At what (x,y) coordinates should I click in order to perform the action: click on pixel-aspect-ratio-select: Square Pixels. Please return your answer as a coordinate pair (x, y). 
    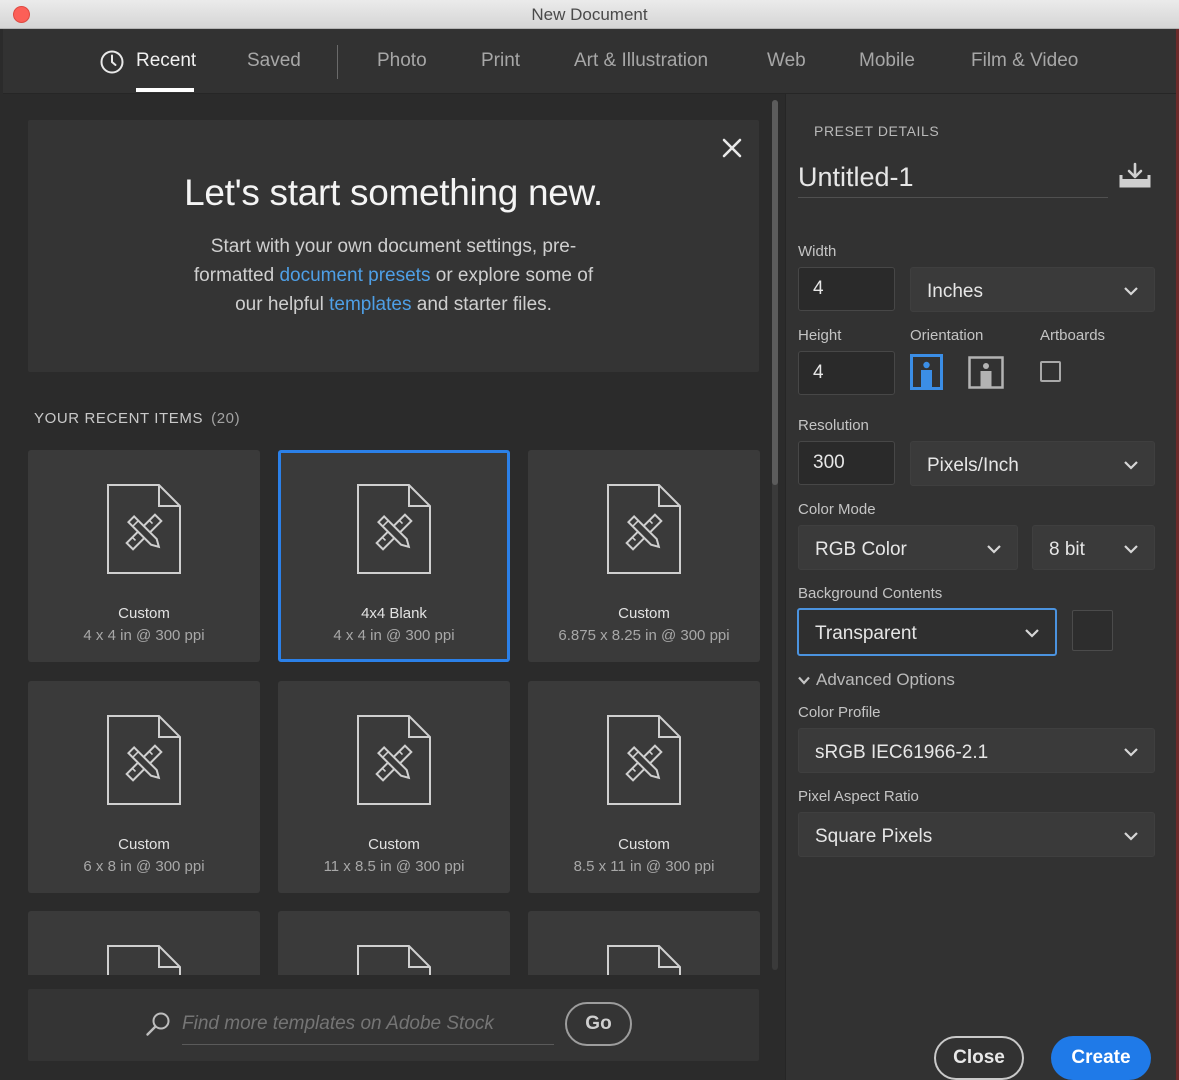
    Looking at the image, I should click on (976, 834).